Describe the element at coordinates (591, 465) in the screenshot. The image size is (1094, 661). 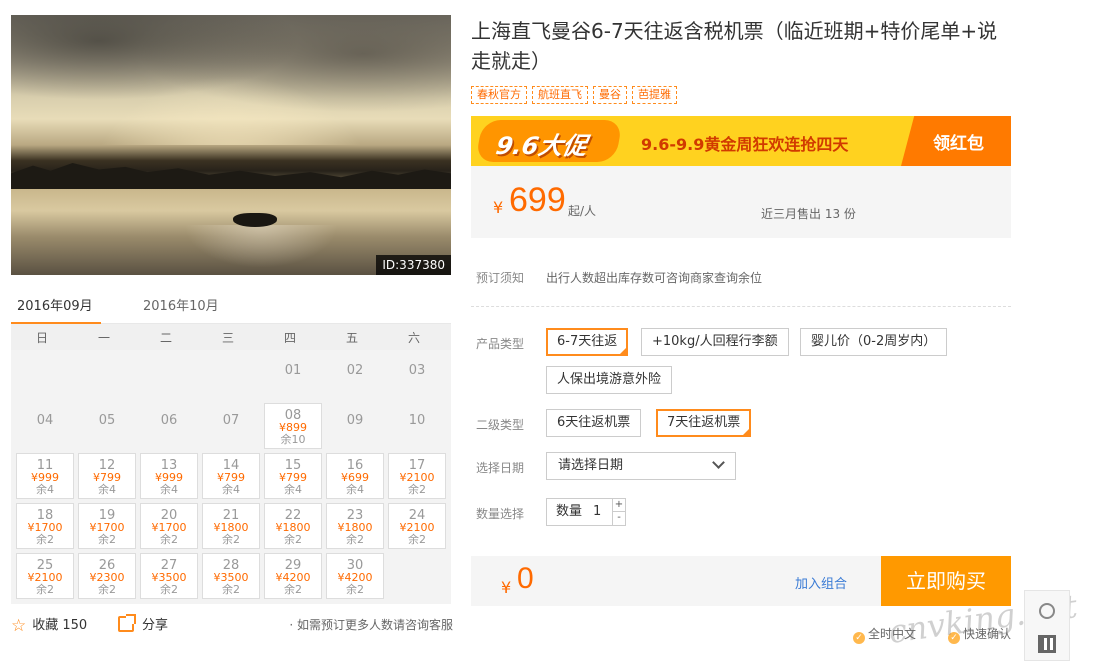
I see `date-select-value: 请选择日期` at that location.